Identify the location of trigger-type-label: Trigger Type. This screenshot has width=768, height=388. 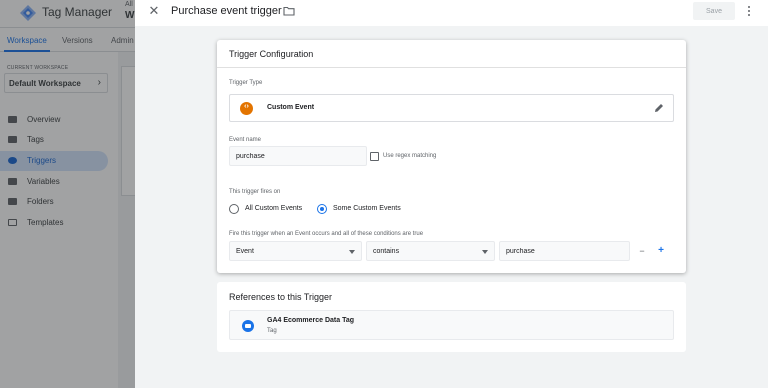
(246, 83).